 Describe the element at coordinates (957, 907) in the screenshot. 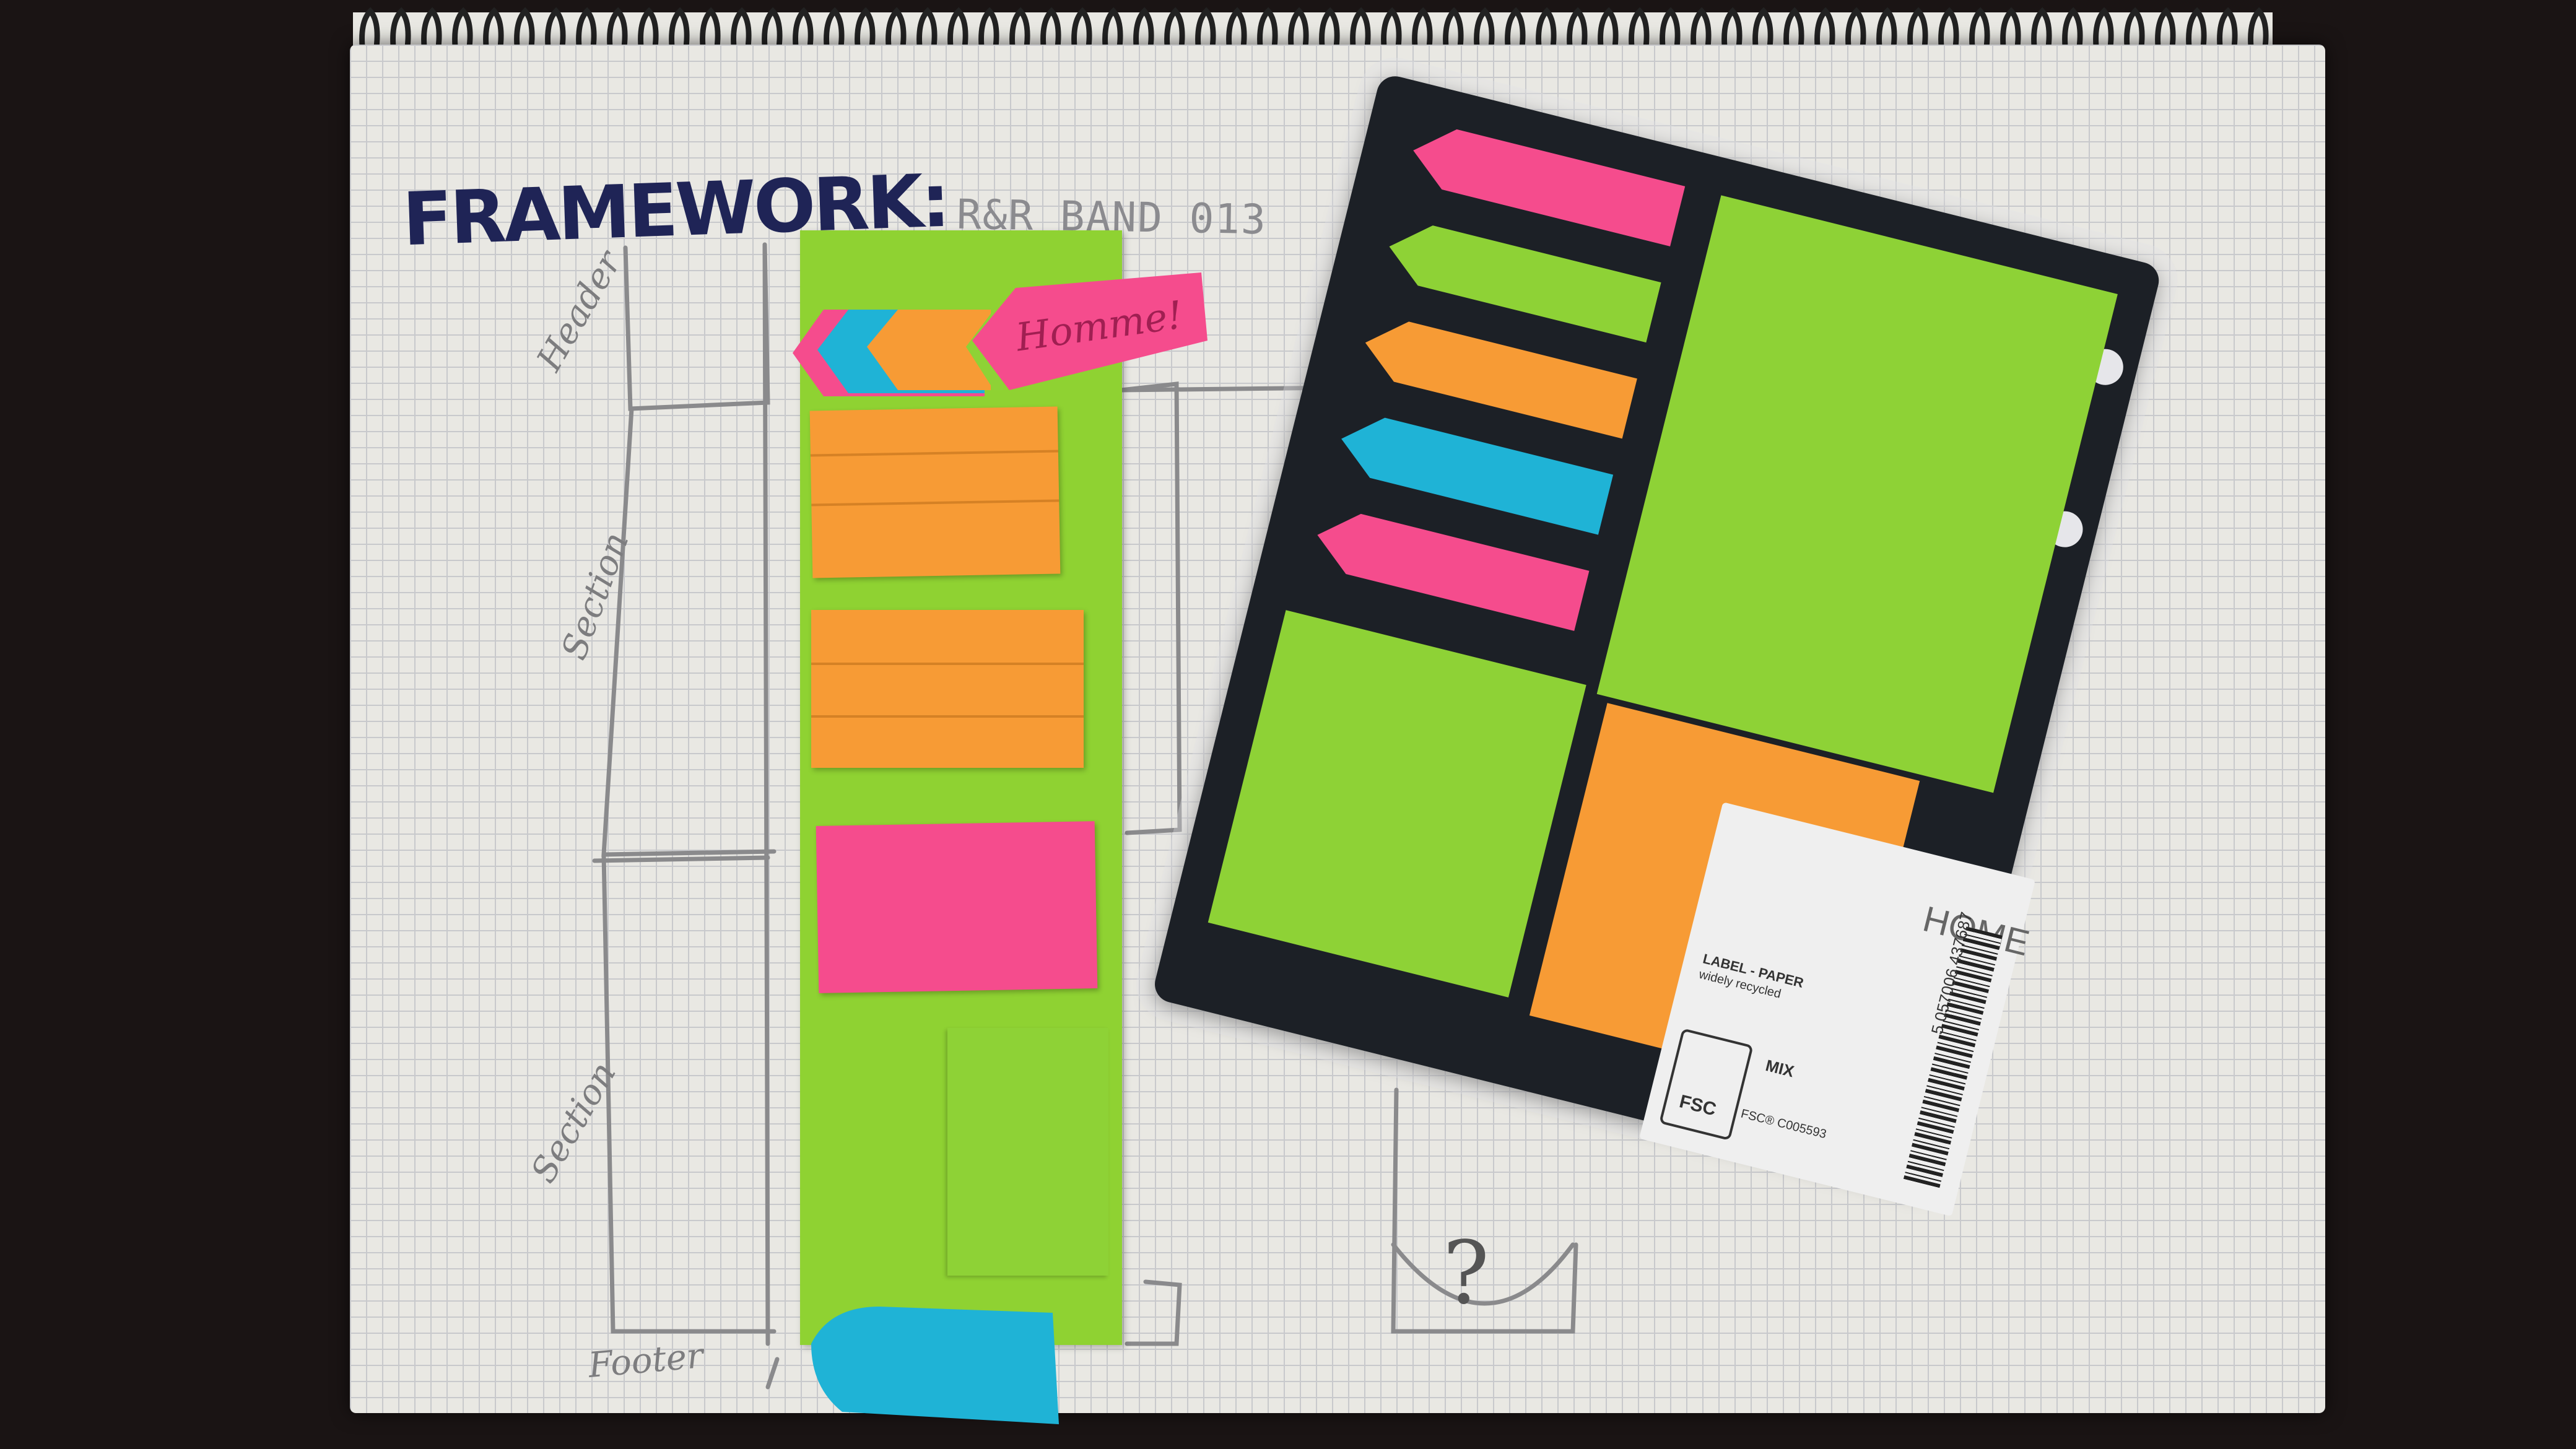

I see `pink-note` at that location.